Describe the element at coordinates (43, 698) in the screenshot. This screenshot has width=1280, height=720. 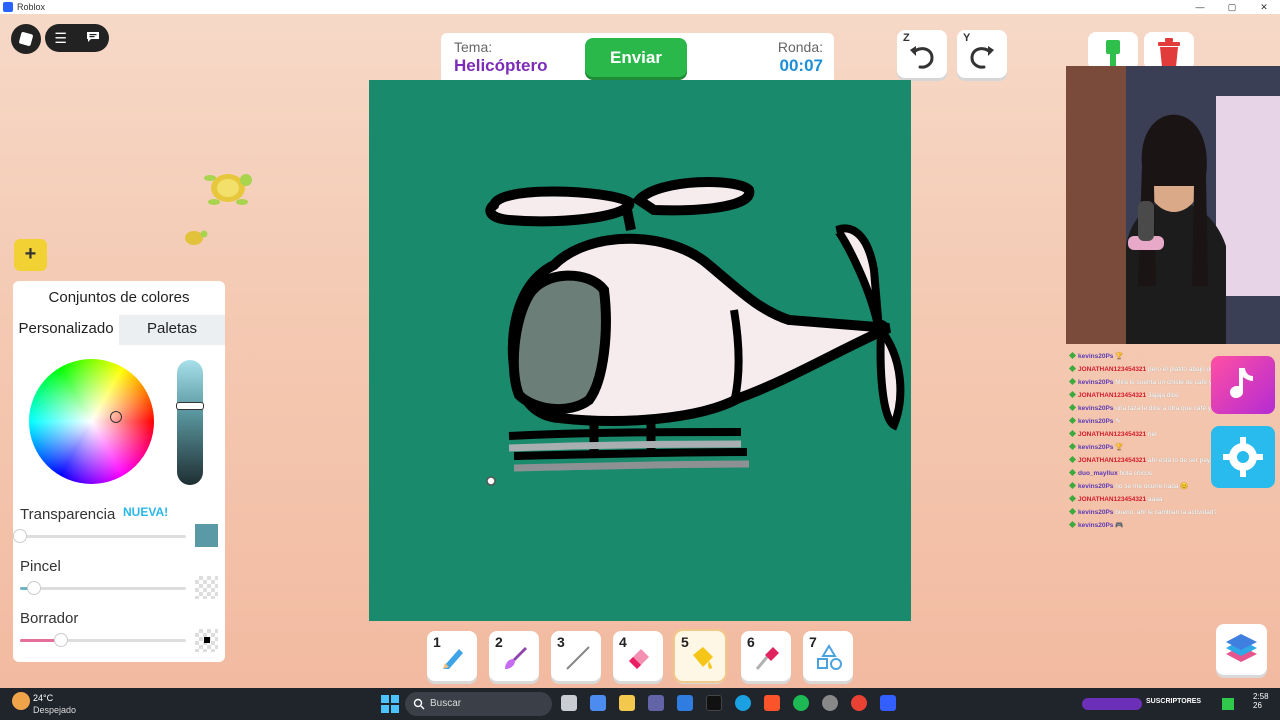
I see `weather-temperature: 24°C` at that location.